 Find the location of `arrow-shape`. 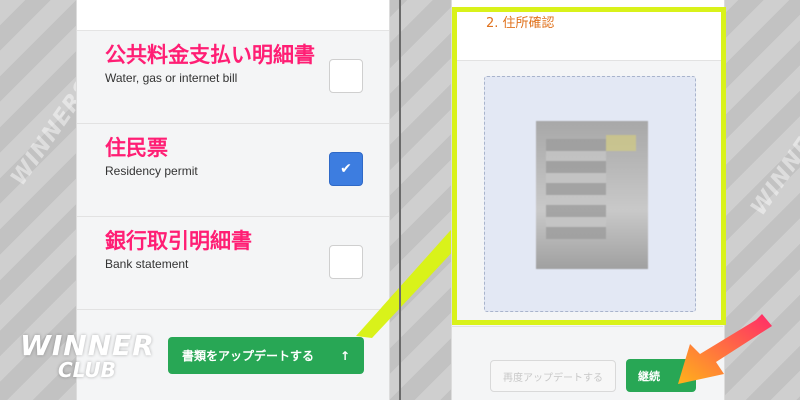

arrow-shape is located at coordinates (725, 349).